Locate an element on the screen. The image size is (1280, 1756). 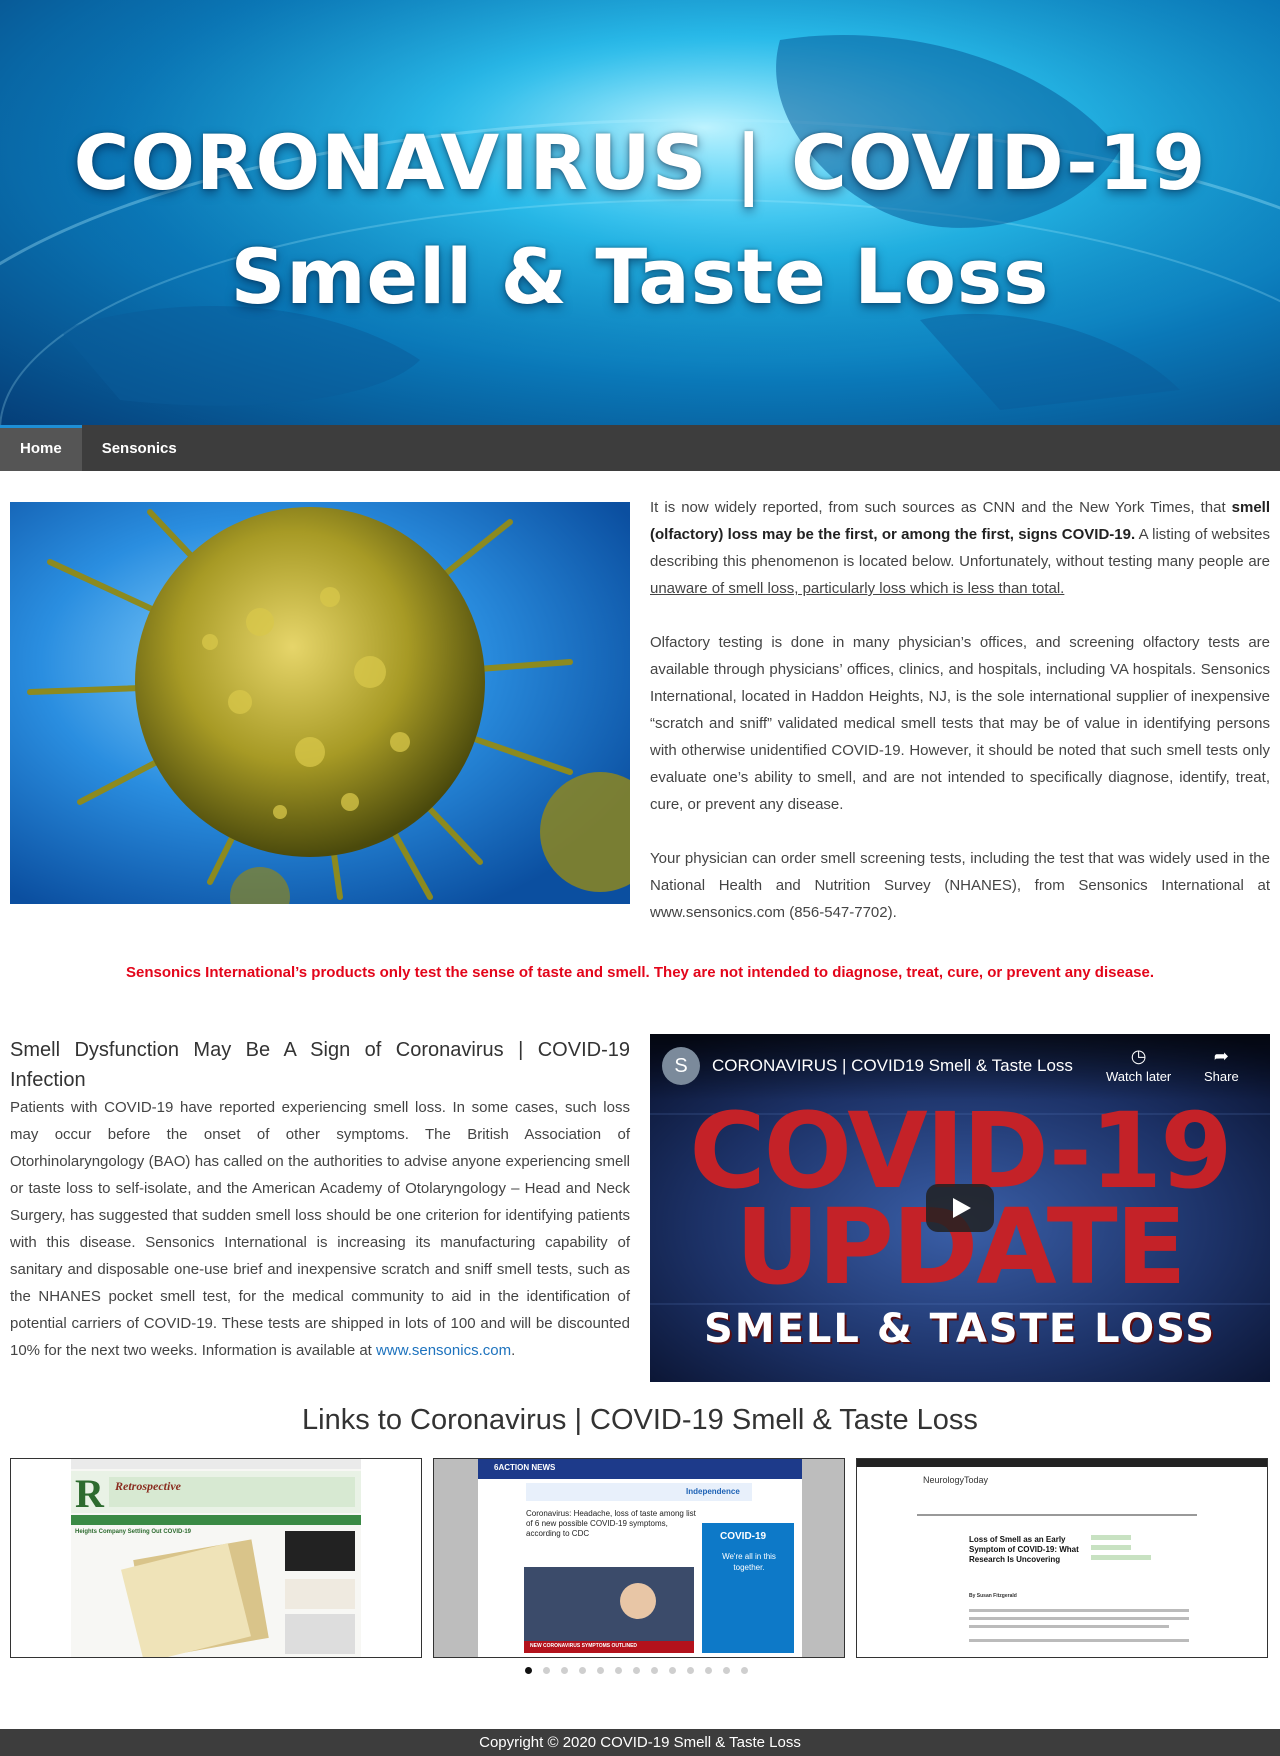
card3-outlet: NeurologyToday is located at coordinates (956, 1480).